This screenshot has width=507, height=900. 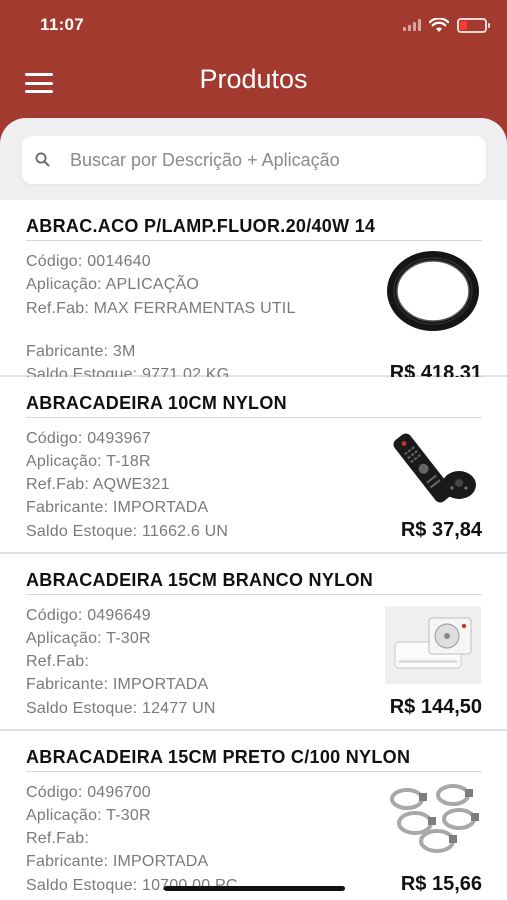 I want to click on status-time: 11:07, so click(x=62, y=24).